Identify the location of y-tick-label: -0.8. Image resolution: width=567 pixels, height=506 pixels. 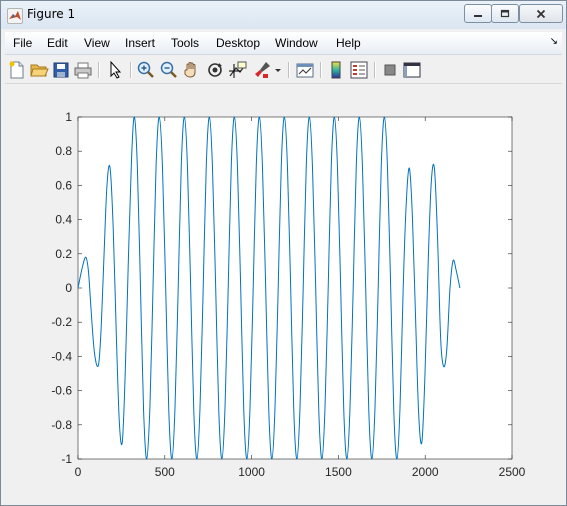
(61, 425).